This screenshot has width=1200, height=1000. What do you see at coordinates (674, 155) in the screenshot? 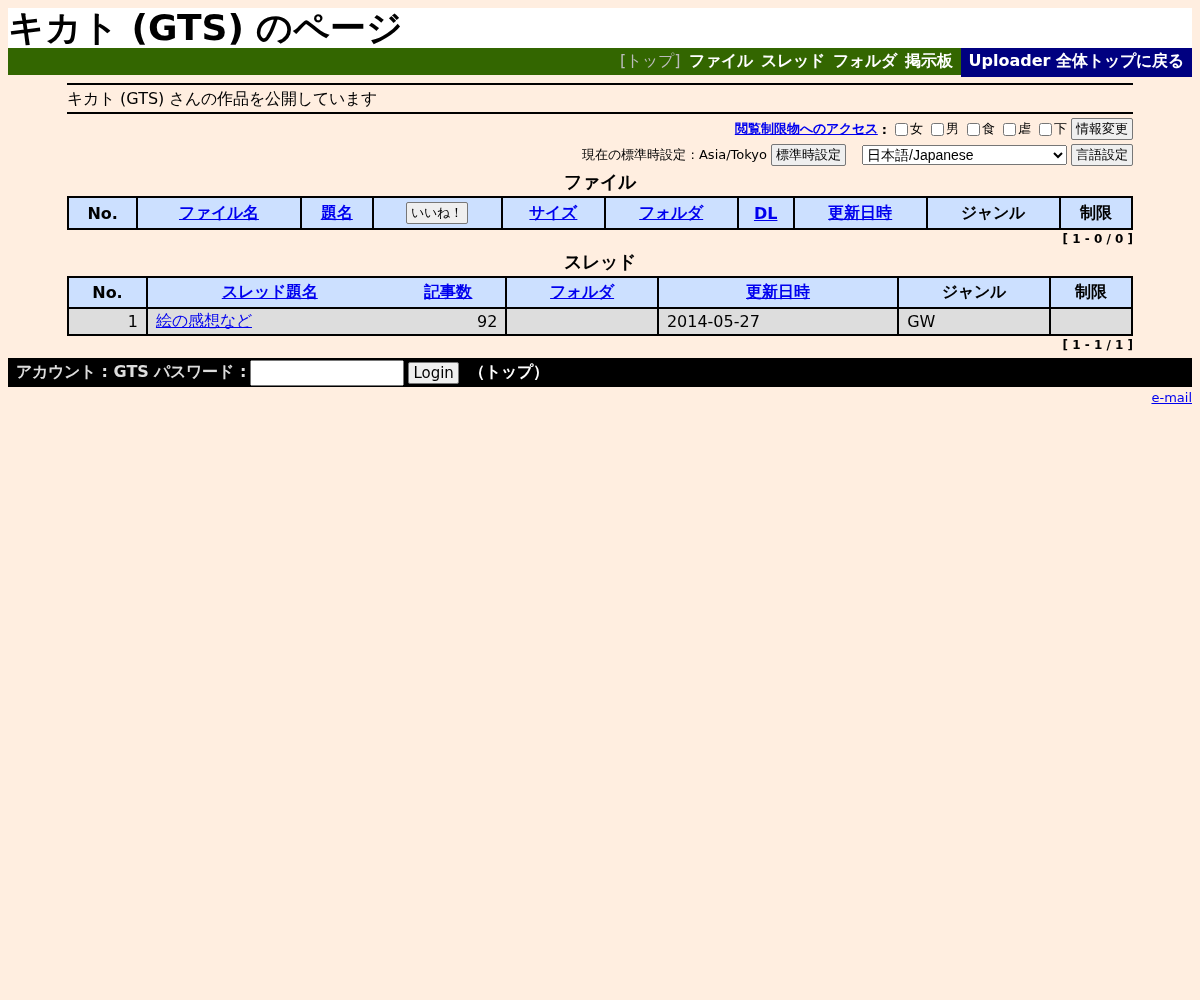
I see `timezone-text: 現在の標準時設定 : Asia/Tokyo` at bounding box center [674, 155].